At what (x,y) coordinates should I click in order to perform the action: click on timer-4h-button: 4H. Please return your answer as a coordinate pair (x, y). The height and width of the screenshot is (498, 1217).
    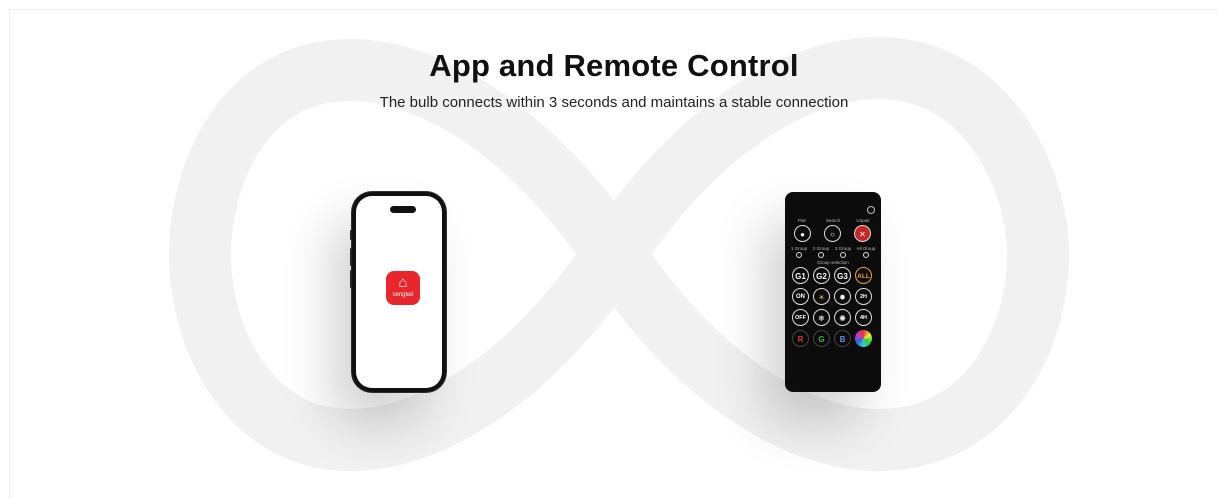
    Looking at the image, I should click on (863, 317).